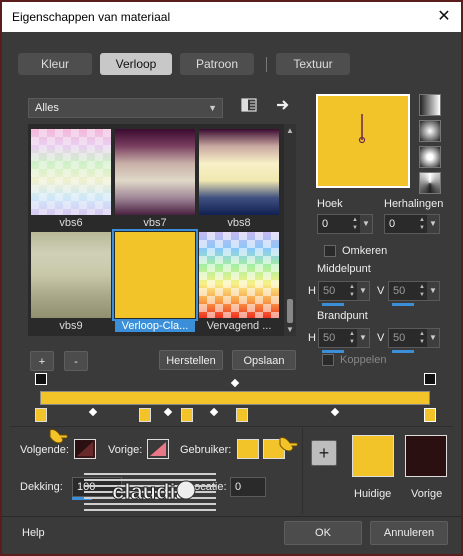 This screenshot has height=556, width=463. I want to click on focus-h-slider, so click(333, 351).